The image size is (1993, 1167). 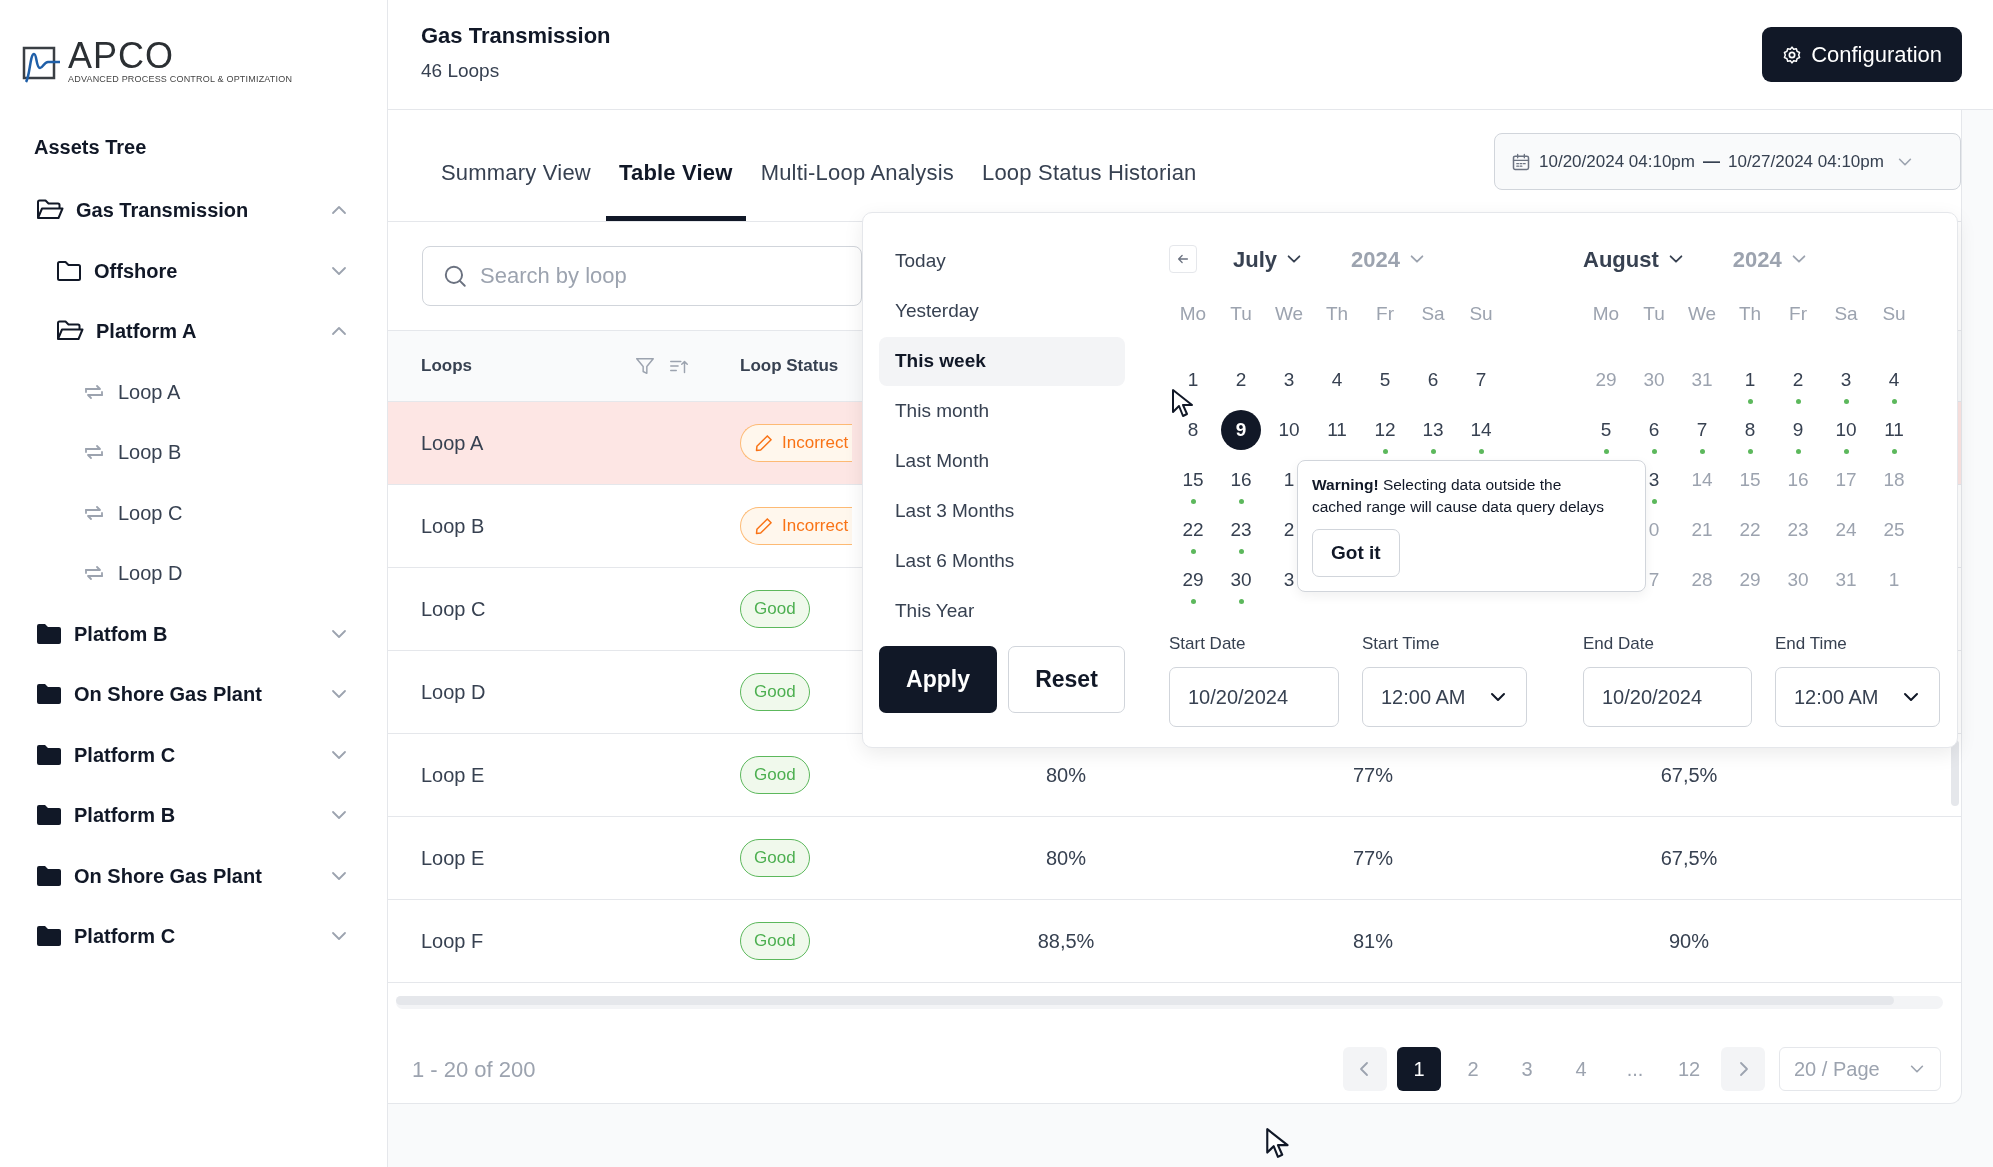 What do you see at coordinates (1089, 188) in the screenshot?
I see `tab: Loop Status Historian` at bounding box center [1089, 188].